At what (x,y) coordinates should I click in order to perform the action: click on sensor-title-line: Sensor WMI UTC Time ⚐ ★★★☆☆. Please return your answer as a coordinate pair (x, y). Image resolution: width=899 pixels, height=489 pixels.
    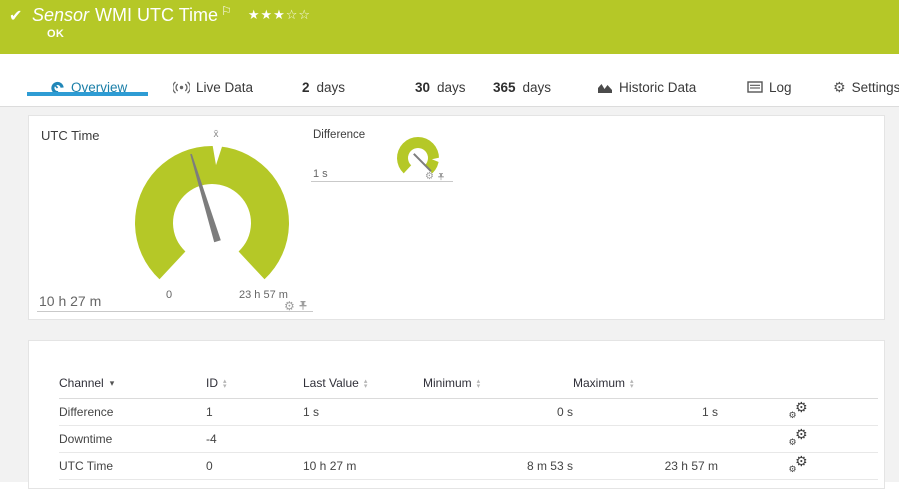
    Looking at the image, I should click on (171, 15).